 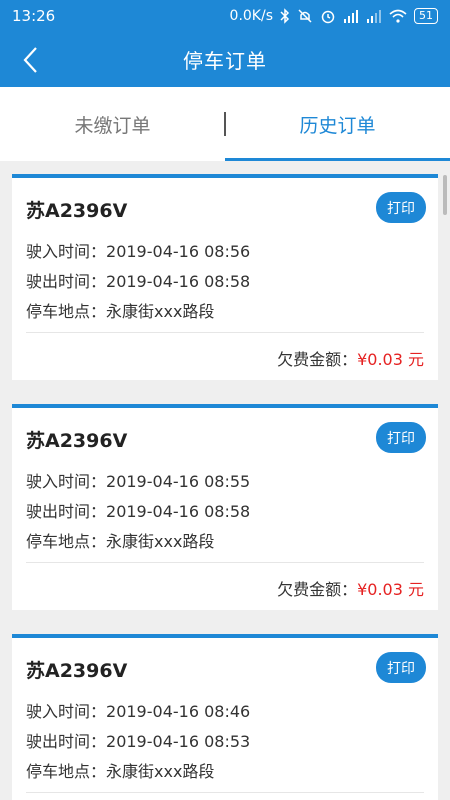 I want to click on status-time: 13:26, so click(x=34, y=16).